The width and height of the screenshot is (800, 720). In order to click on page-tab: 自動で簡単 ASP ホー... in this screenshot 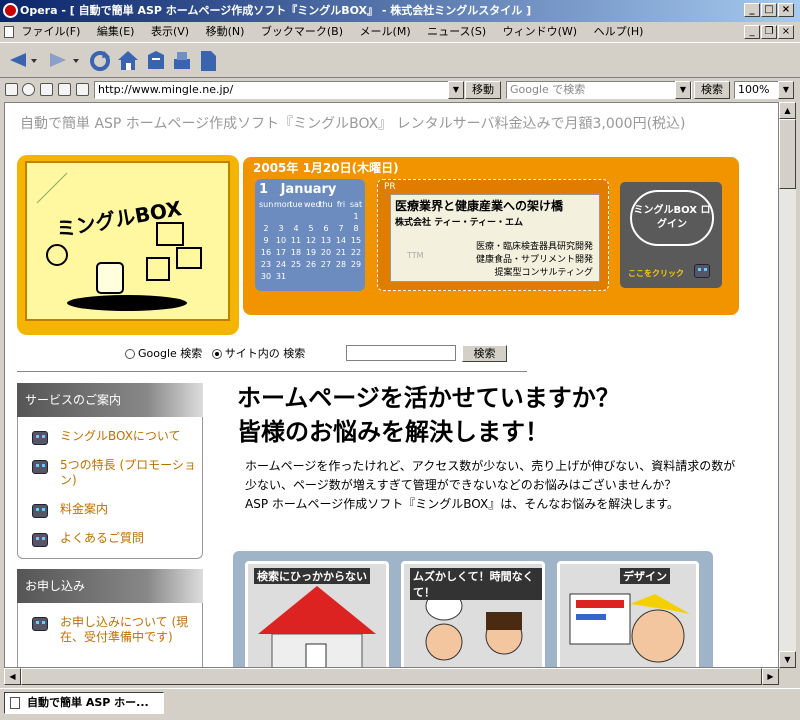, I will do `click(84, 703)`.